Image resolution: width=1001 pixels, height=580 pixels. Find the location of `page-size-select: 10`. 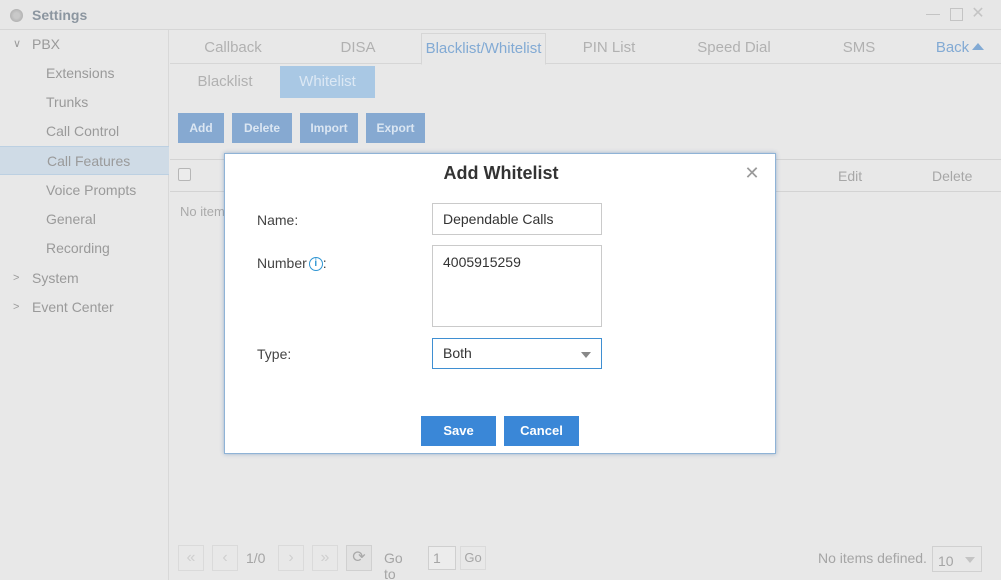

page-size-select: 10 is located at coordinates (957, 559).